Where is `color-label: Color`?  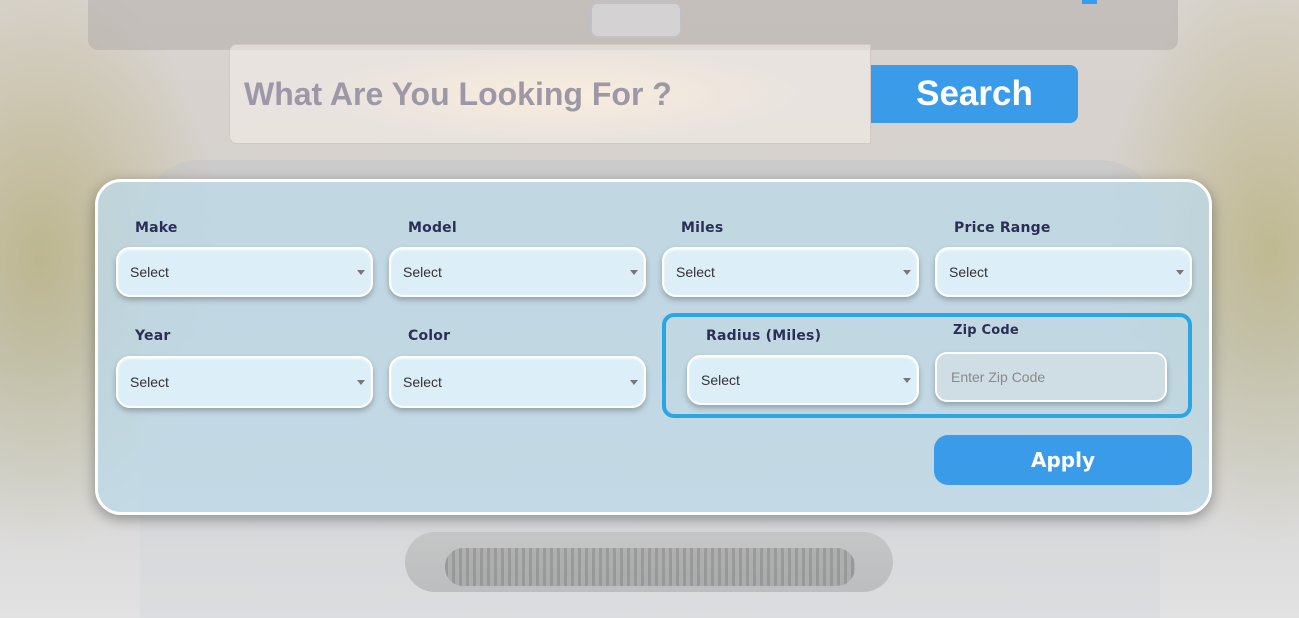 color-label: Color is located at coordinates (429, 336).